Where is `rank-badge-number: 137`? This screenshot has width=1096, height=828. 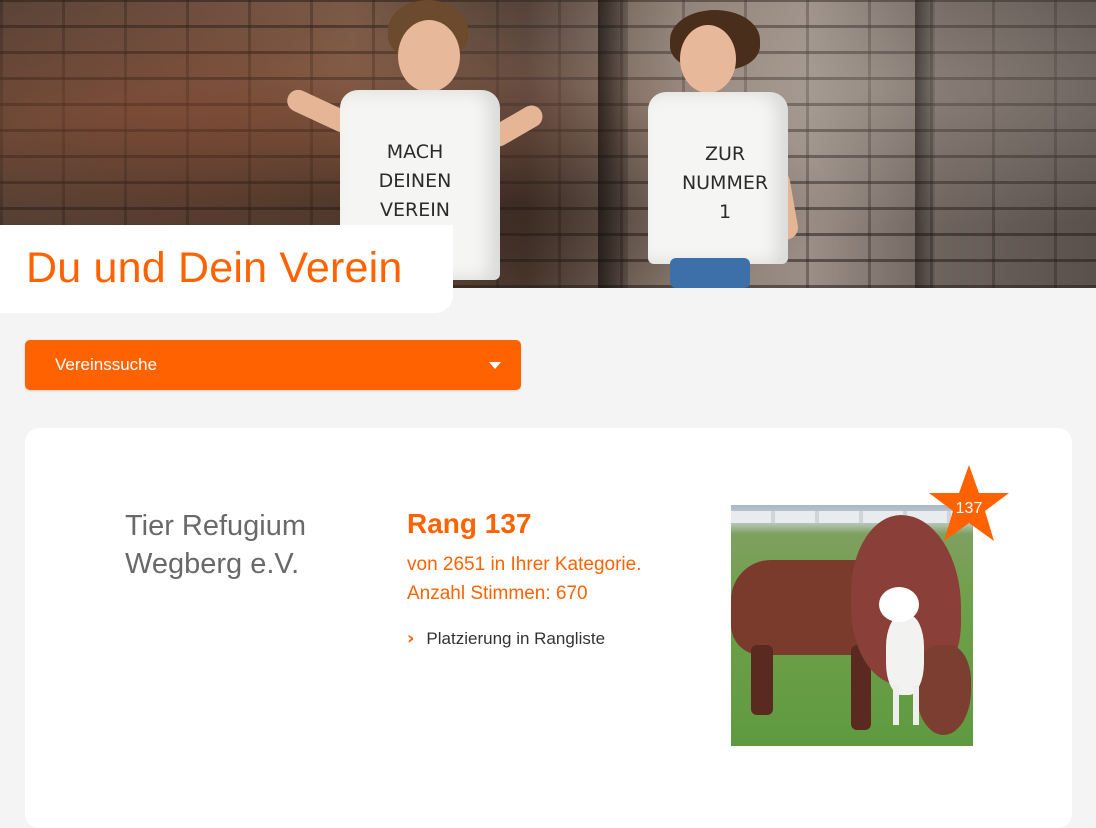
rank-badge-number: 137 is located at coordinates (969, 508).